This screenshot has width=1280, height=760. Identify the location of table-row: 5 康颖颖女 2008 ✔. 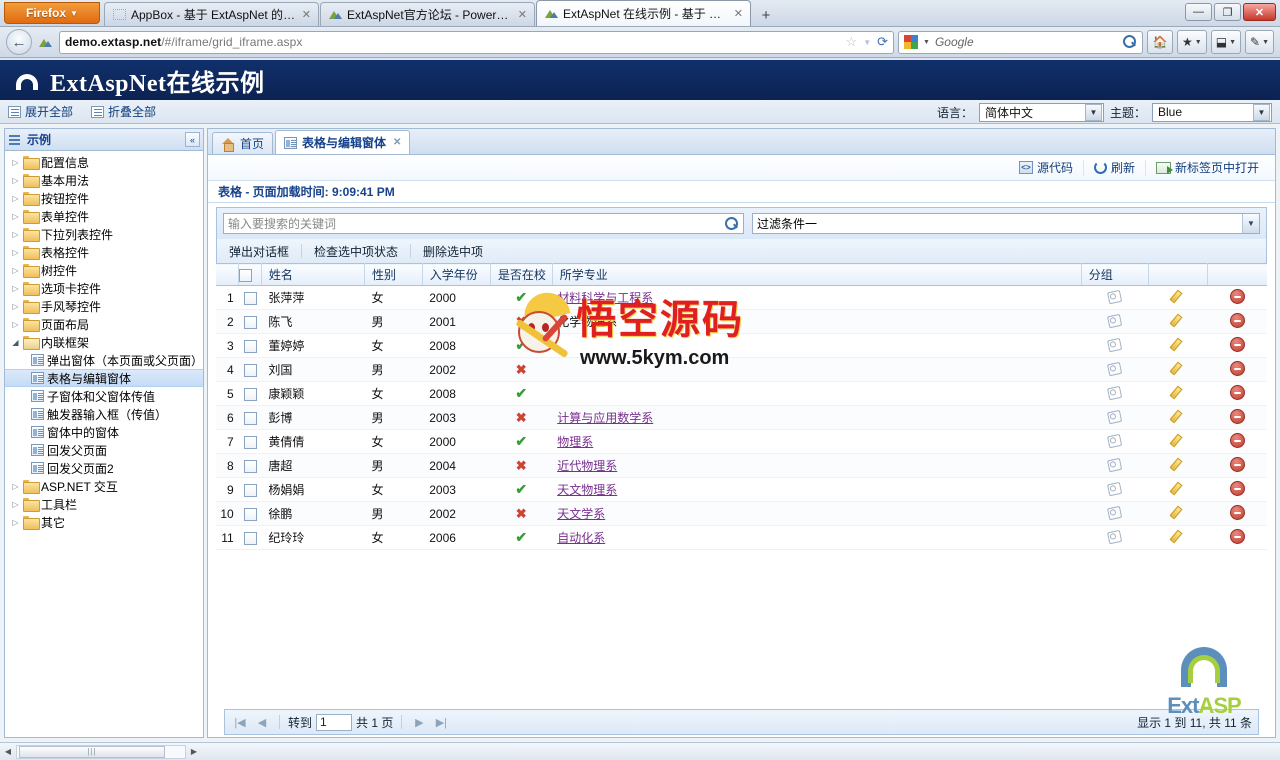
(741, 393).